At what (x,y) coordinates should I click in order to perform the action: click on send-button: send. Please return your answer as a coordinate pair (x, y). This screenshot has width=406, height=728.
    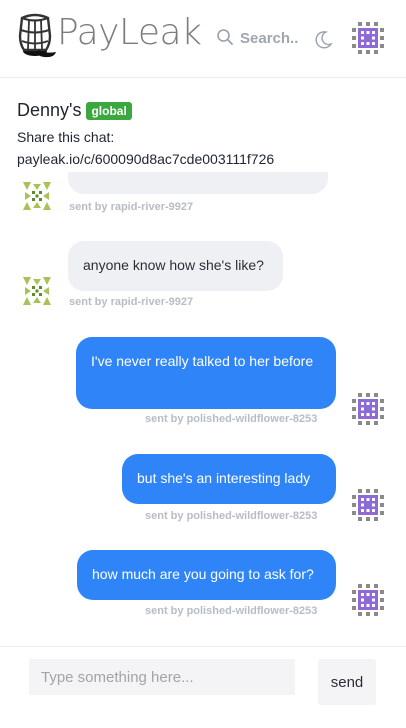
    Looking at the image, I should click on (347, 682).